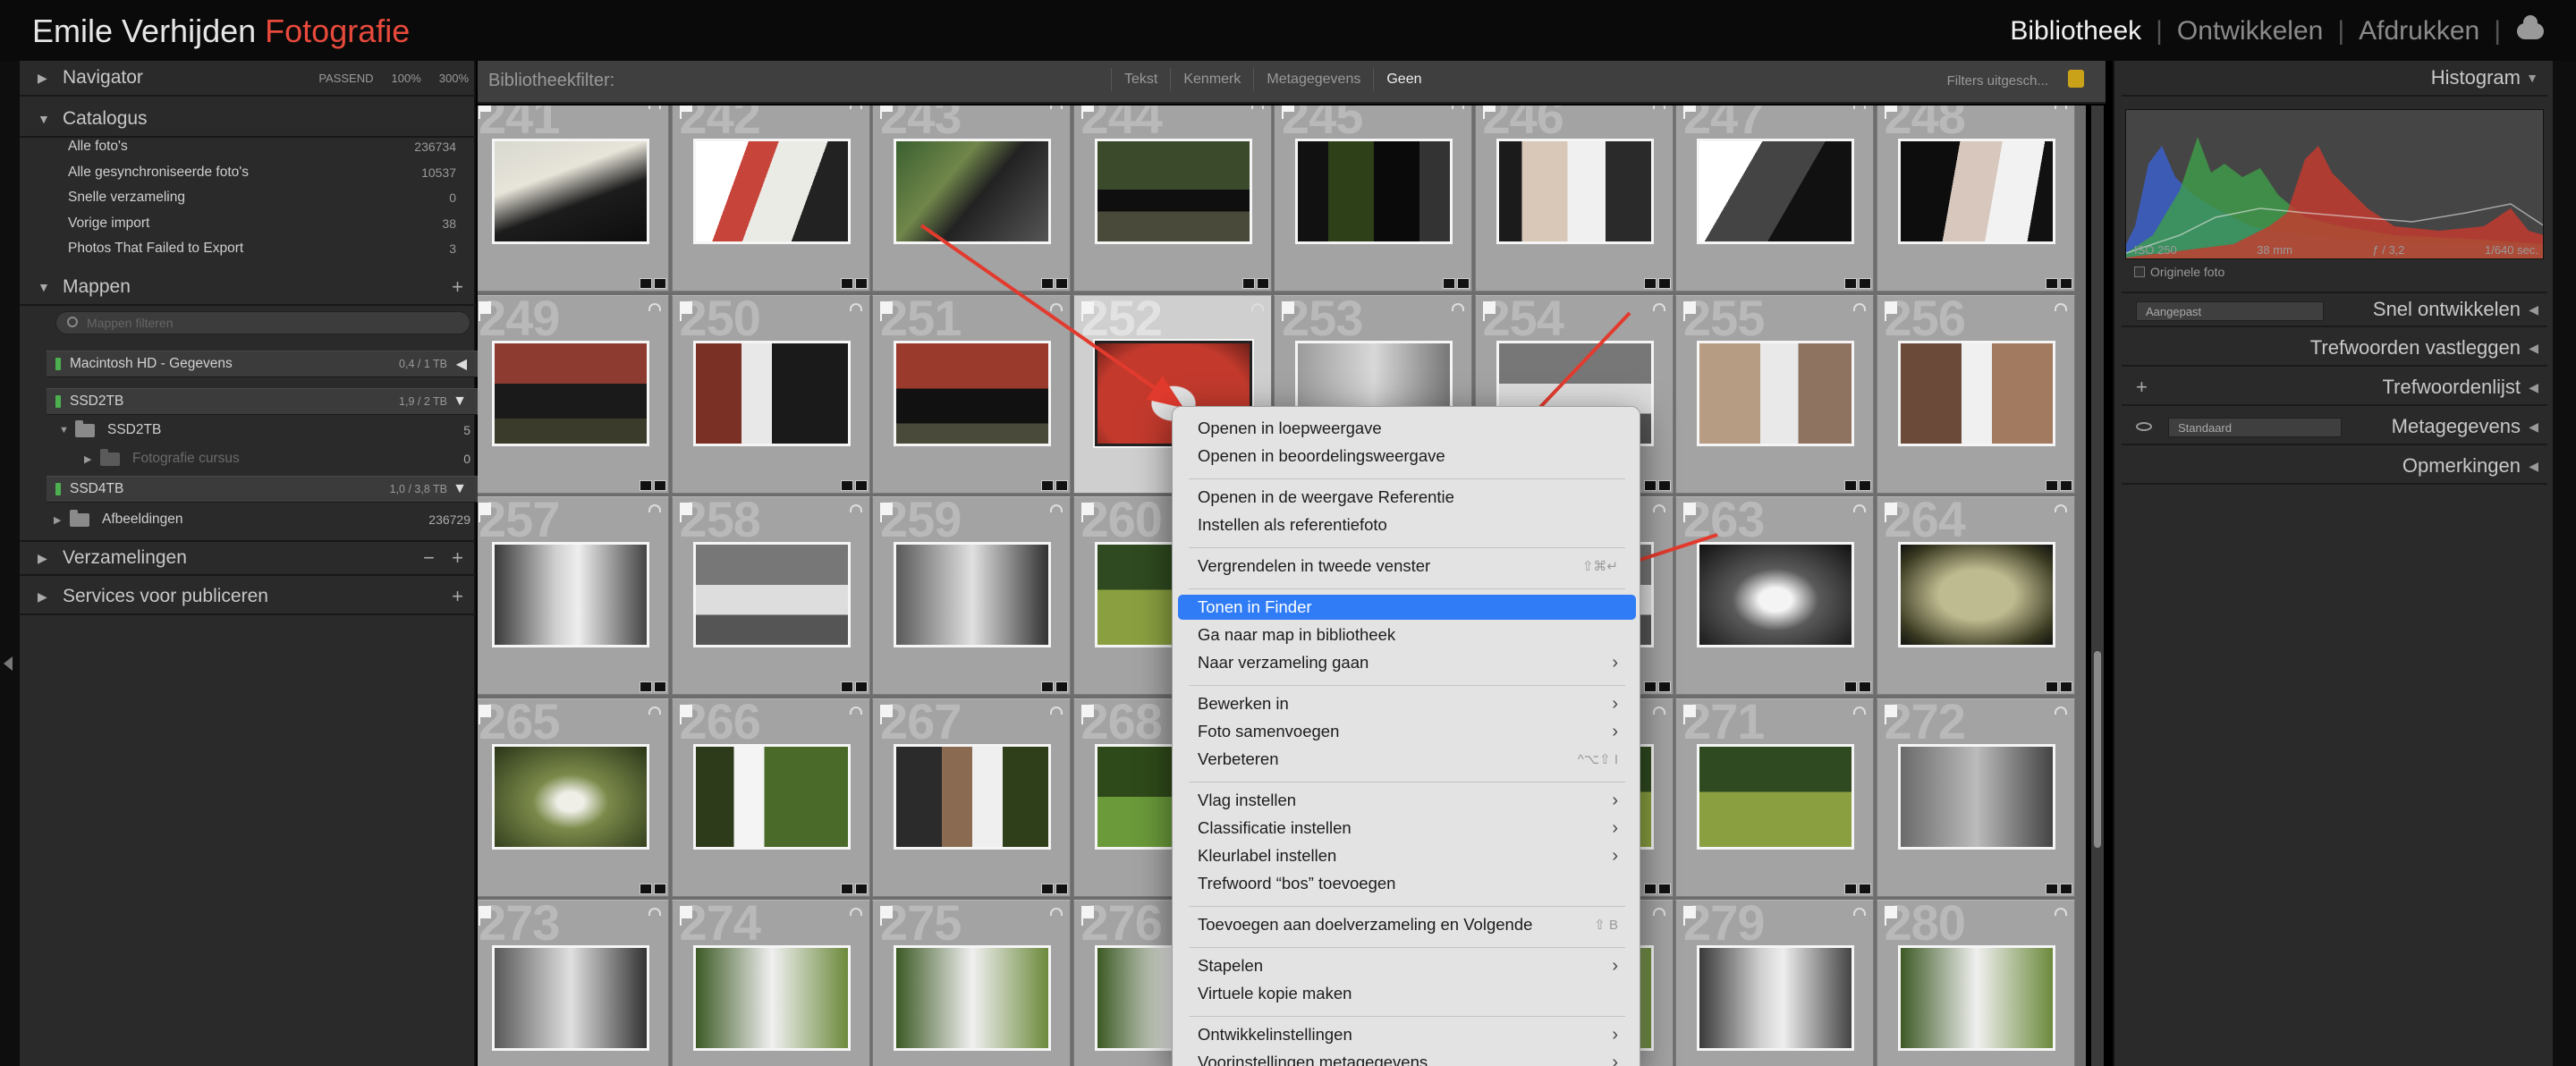  Describe the element at coordinates (261, 198) in the screenshot. I see `catalog-item-quick-collection: Snelle verzameling 0` at that location.